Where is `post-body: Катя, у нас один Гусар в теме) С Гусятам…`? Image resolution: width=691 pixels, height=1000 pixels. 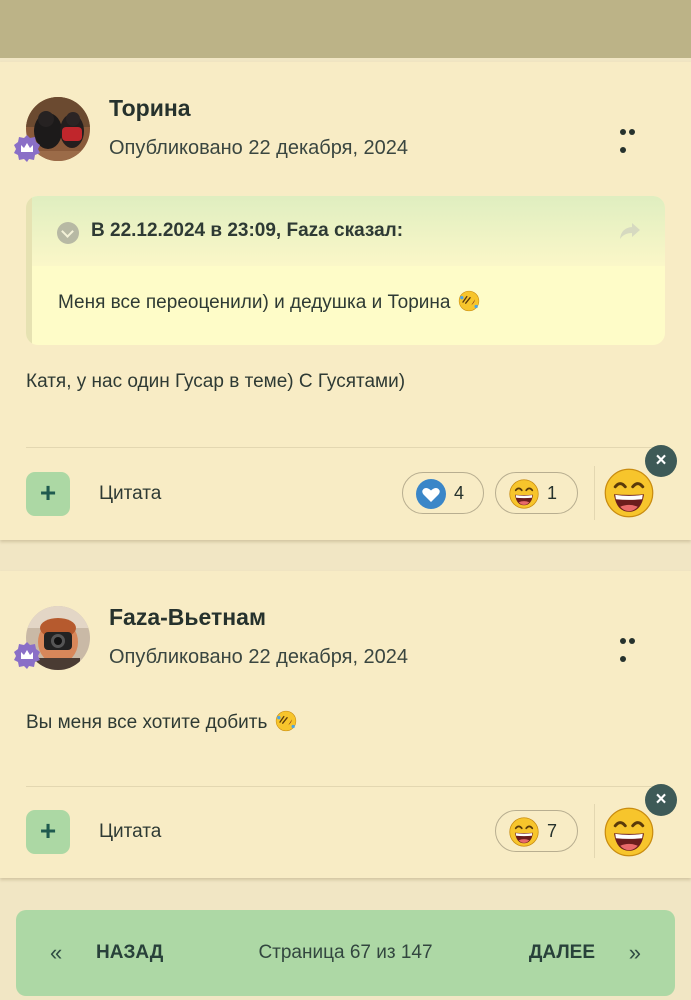 post-body: Катя, у нас один Гусар в теме) С Гусятам… is located at coordinates (216, 381).